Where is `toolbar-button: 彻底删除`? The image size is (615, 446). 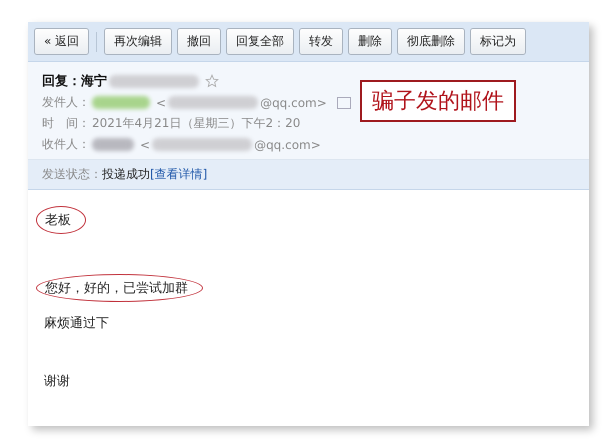 toolbar-button: 彻底删除 is located at coordinates (431, 41).